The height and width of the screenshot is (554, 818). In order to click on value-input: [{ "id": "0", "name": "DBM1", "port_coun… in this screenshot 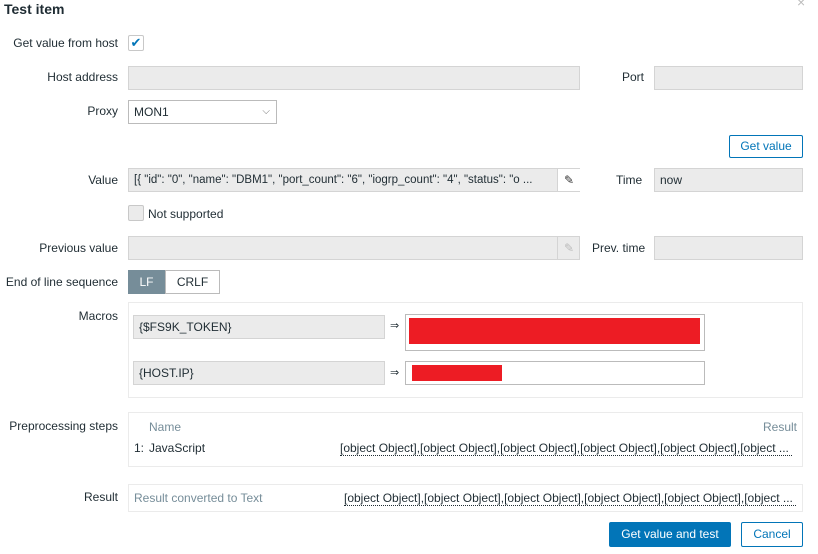, I will do `click(354, 180)`.